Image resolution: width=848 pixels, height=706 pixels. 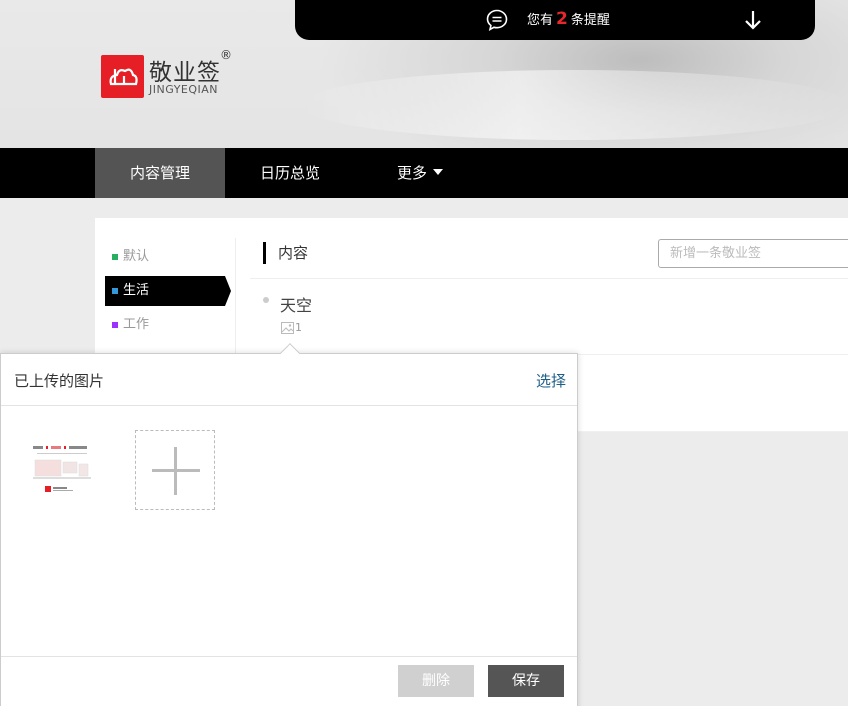 What do you see at coordinates (753, 20) in the screenshot?
I see `arrow-down-icon` at bounding box center [753, 20].